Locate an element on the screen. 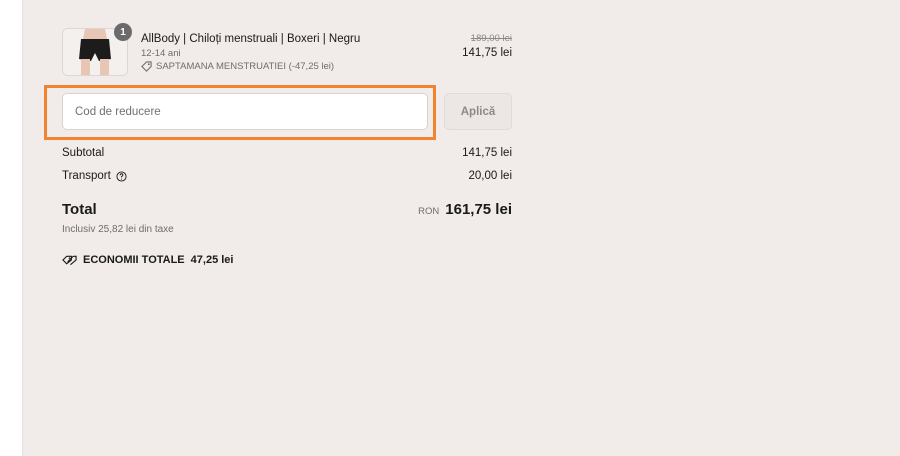 The width and height of the screenshot is (900, 456). tax-note: Inclusiv 25,82 lei din taxe is located at coordinates (118, 229).